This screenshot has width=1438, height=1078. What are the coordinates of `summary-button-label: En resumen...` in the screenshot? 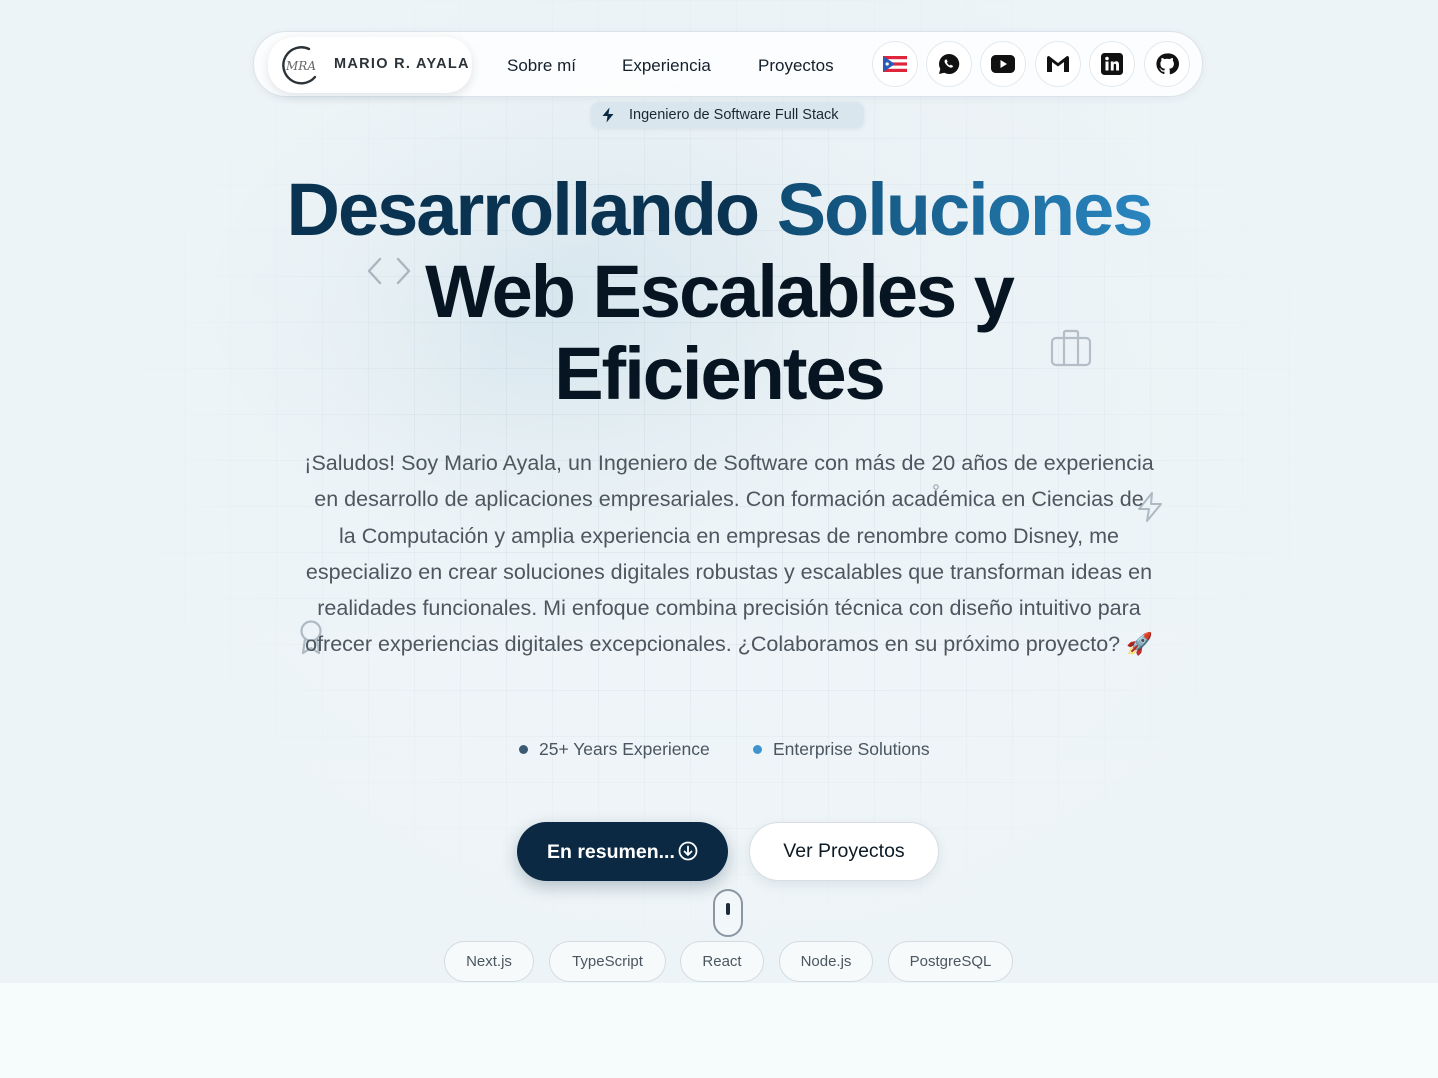 It's located at (611, 852).